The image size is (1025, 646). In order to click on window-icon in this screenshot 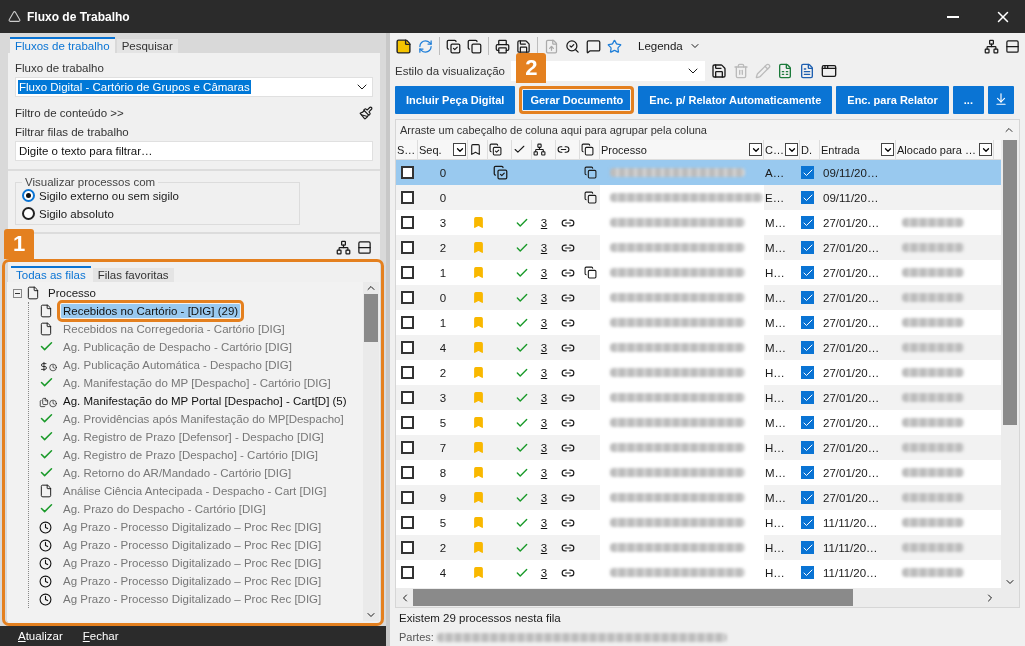, I will do `click(828, 71)`.